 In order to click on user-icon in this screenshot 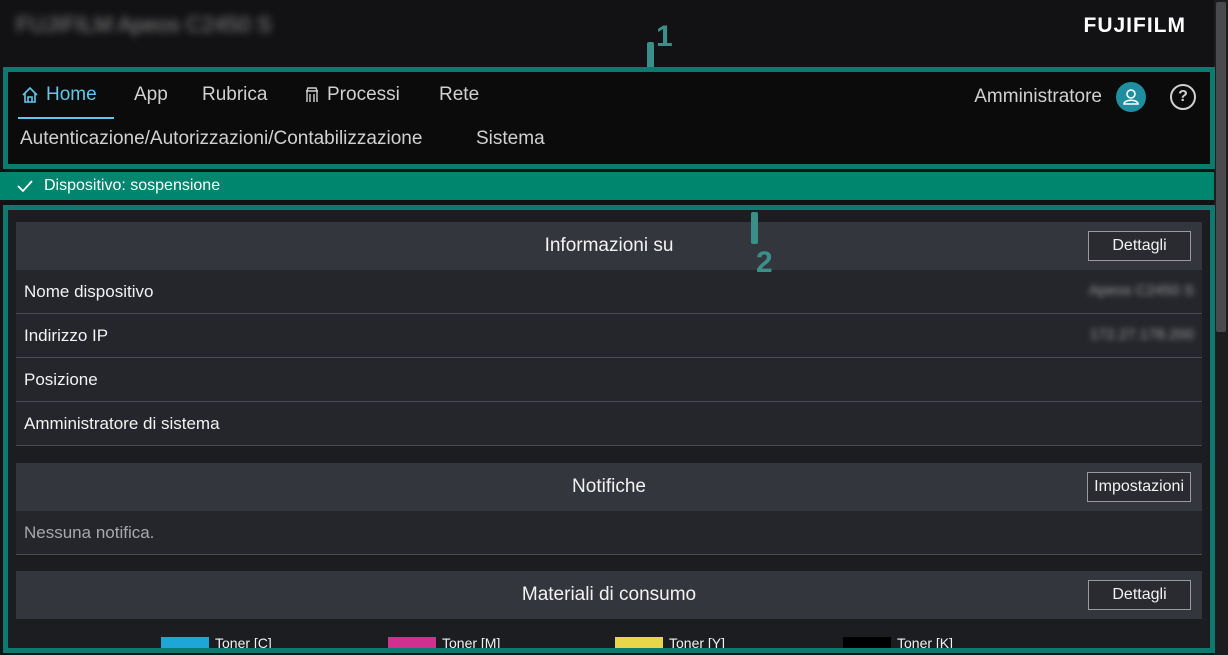, I will do `click(1131, 97)`.